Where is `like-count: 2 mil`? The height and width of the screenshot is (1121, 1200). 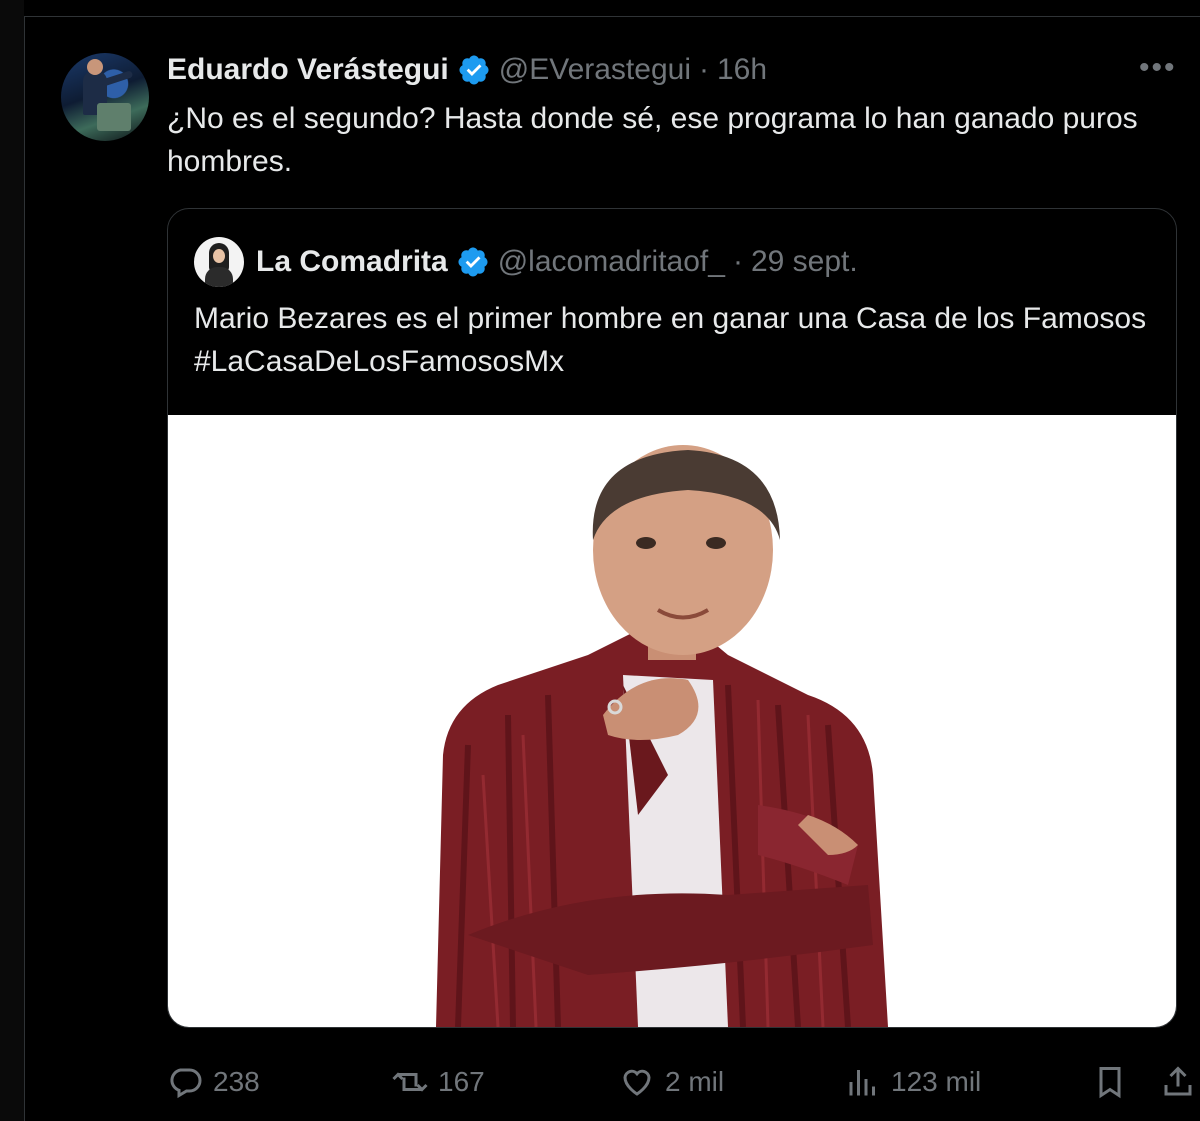 like-count: 2 mil is located at coordinates (695, 1081).